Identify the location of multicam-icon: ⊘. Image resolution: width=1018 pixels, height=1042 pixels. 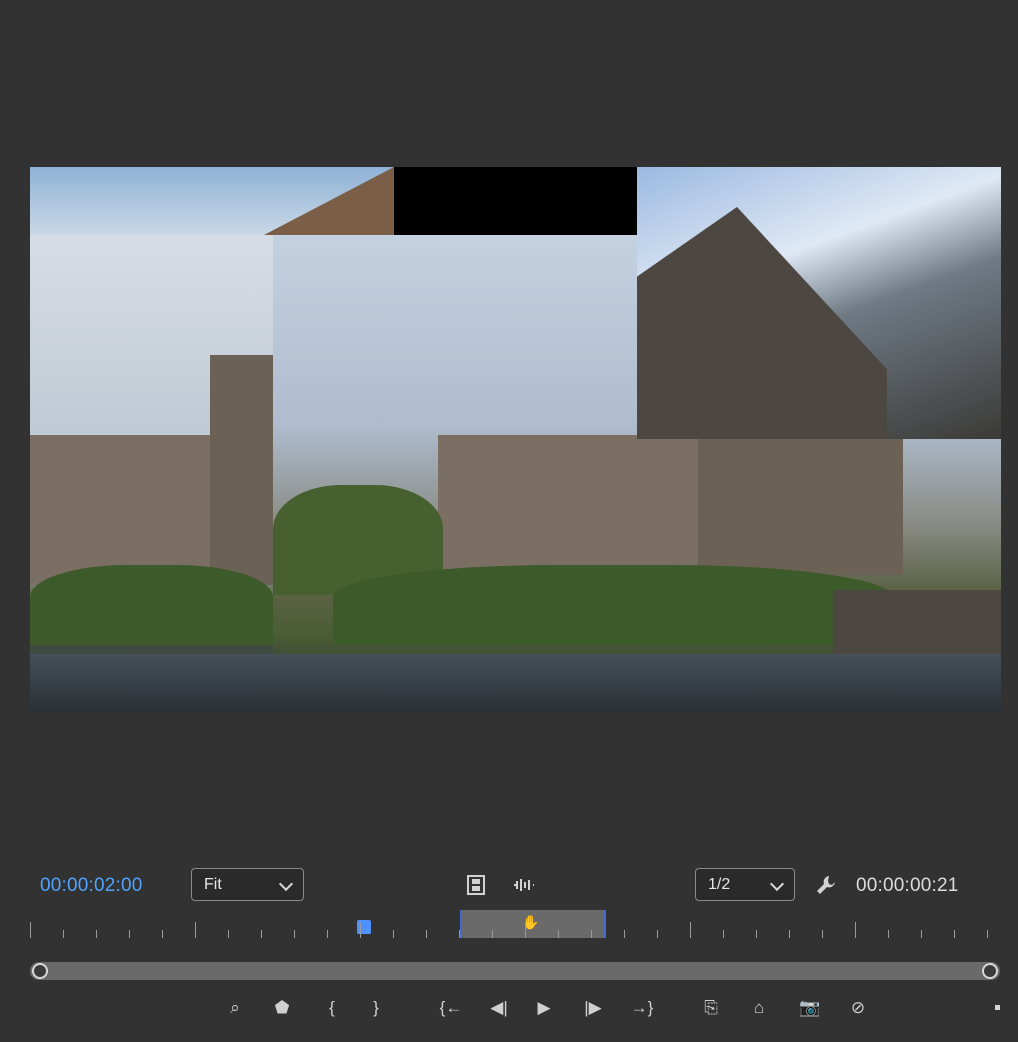
(858, 1007).